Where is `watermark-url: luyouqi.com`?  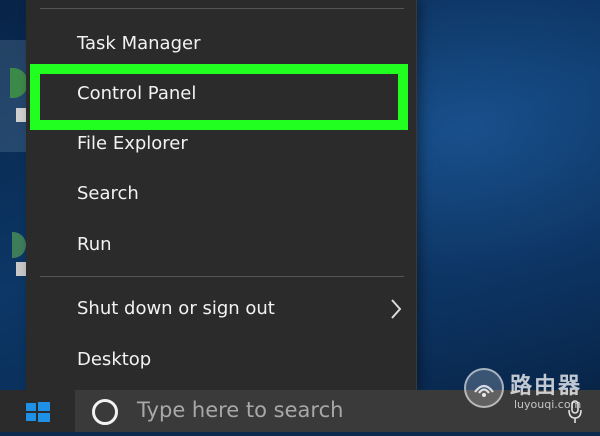 watermark-url: luyouqi.com is located at coordinates (548, 404).